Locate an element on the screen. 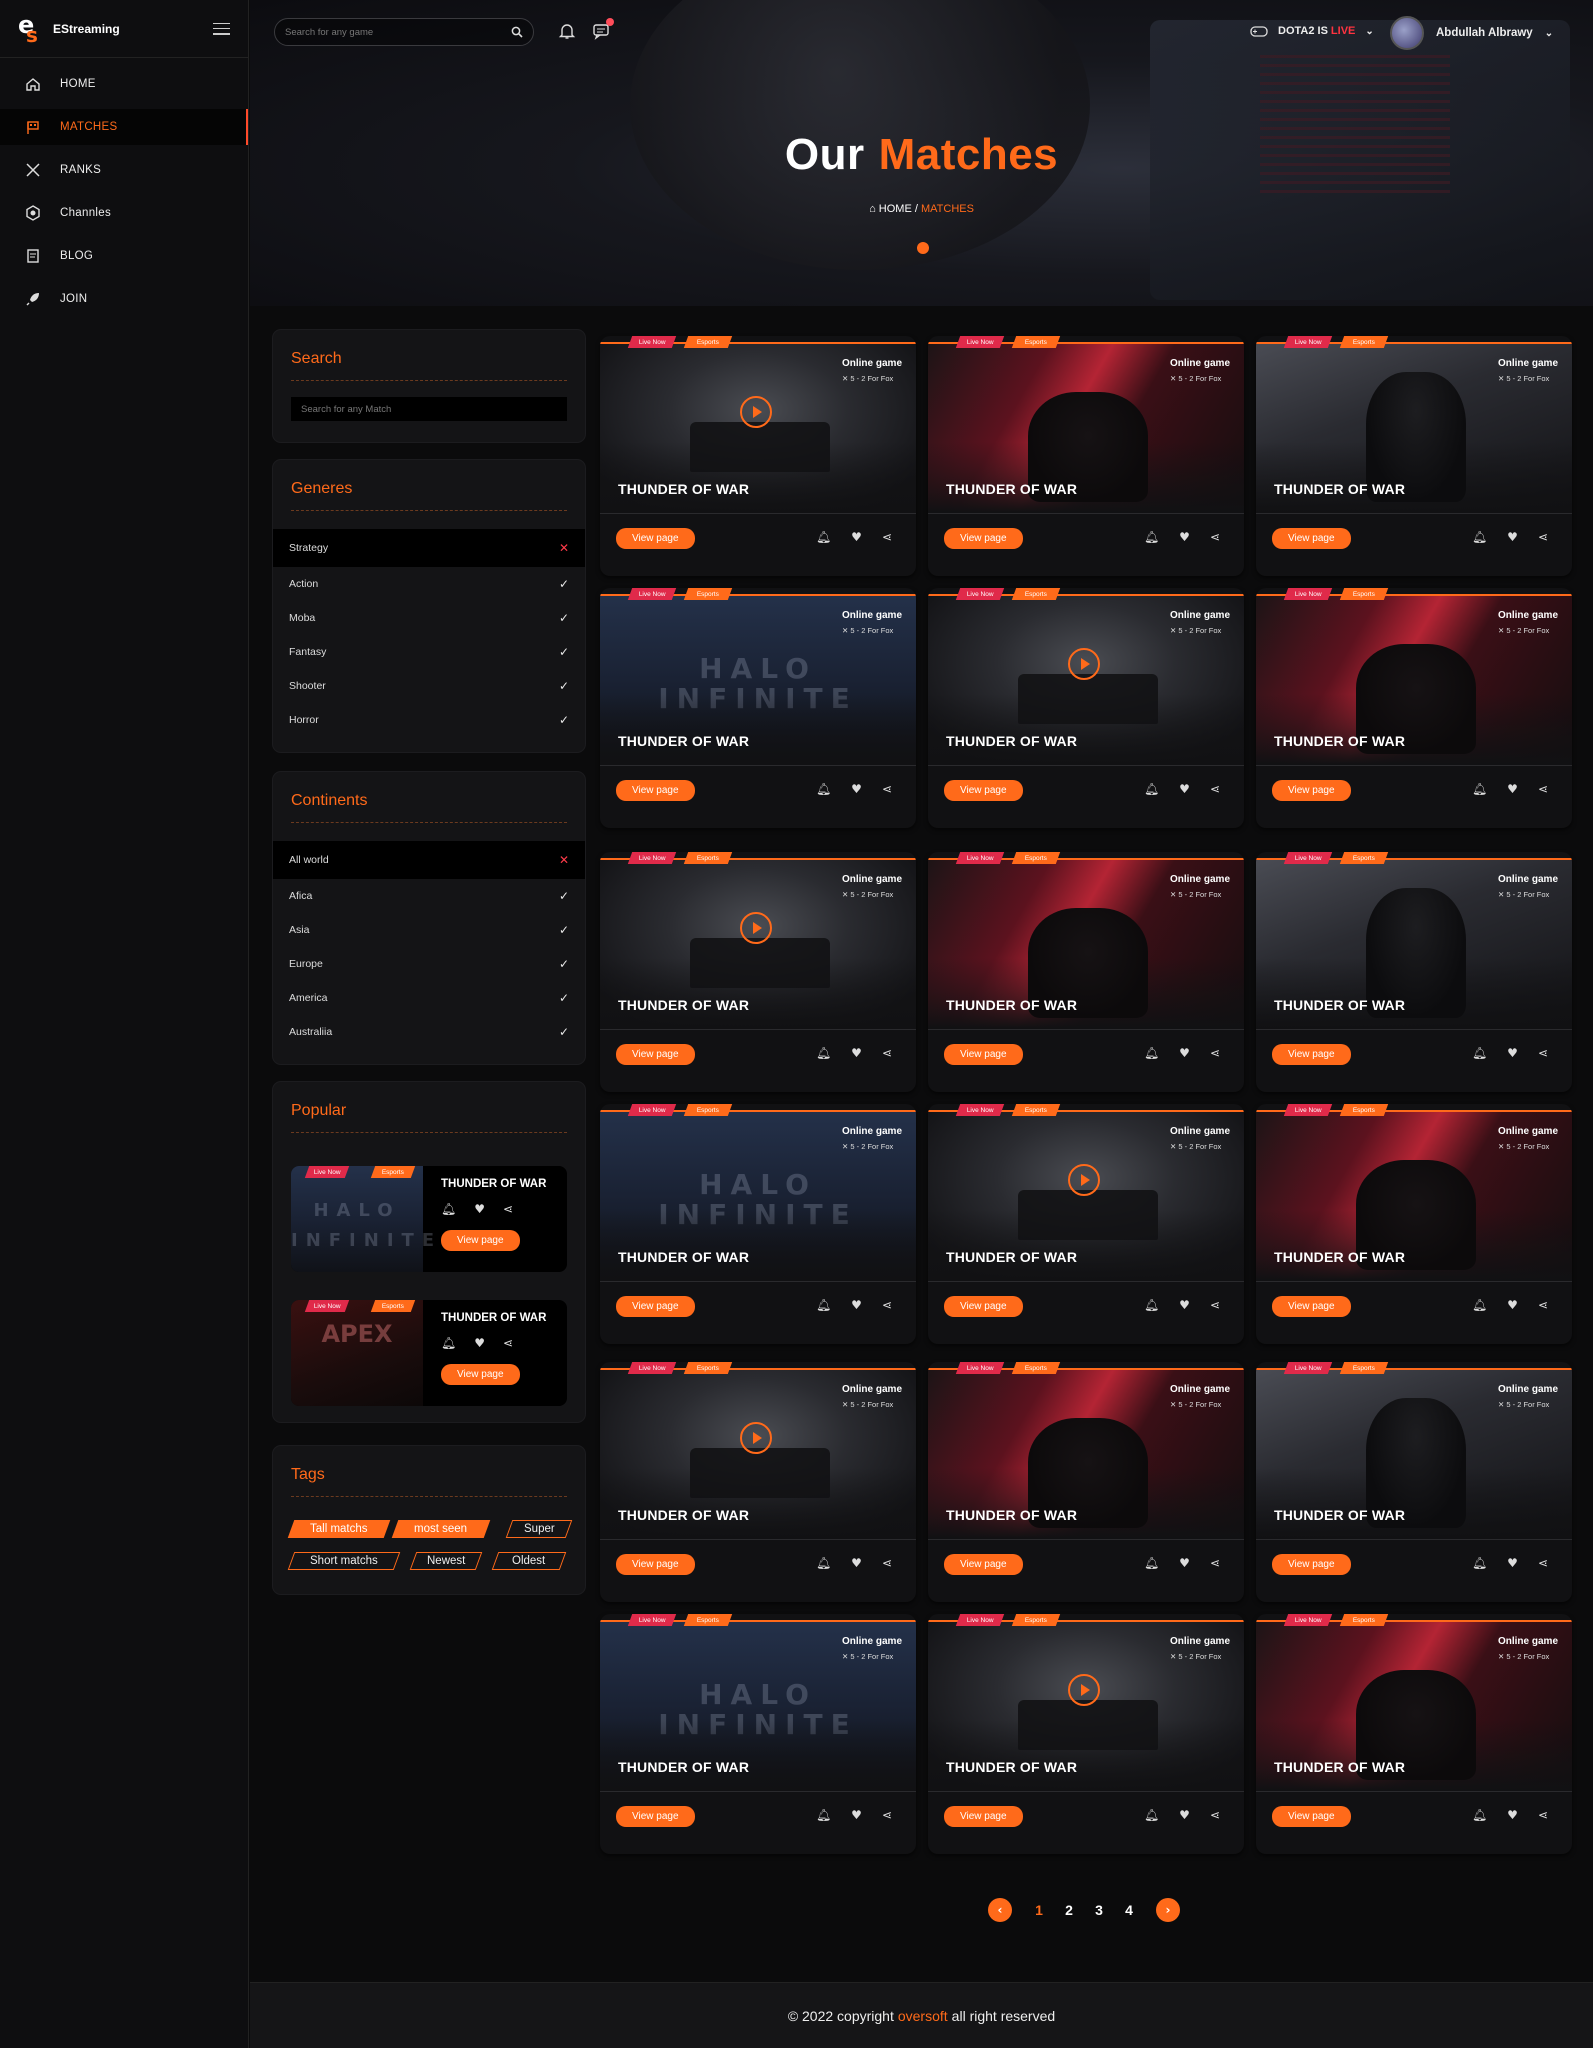 The image size is (1593, 2048). genre-item: Action ✓ is located at coordinates (429, 584).